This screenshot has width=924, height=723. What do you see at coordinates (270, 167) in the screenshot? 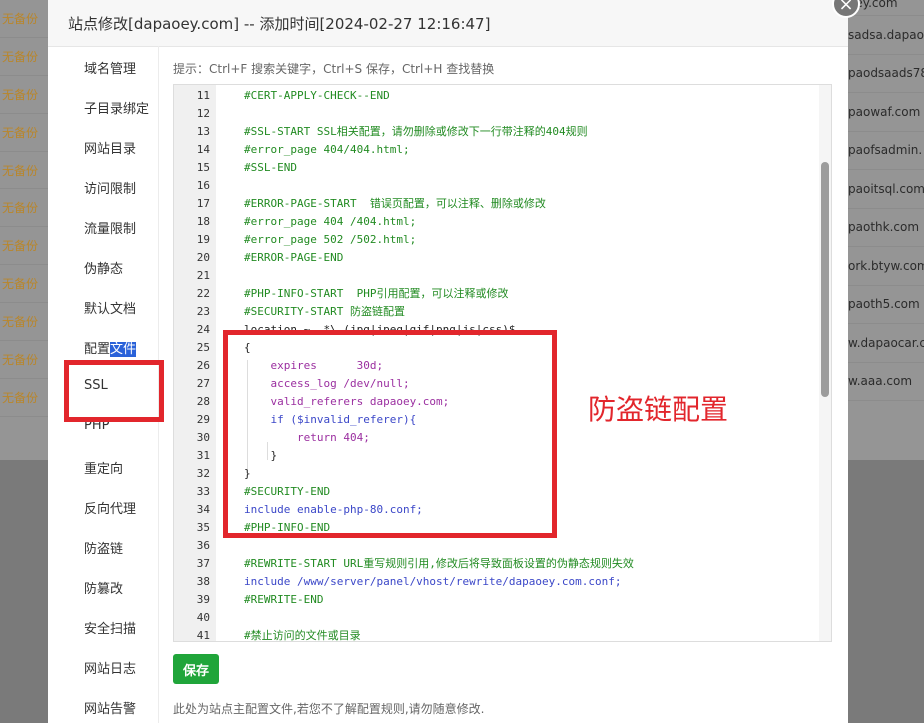
I see `code-line: #SSL-END` at bounding box center [270, 167].